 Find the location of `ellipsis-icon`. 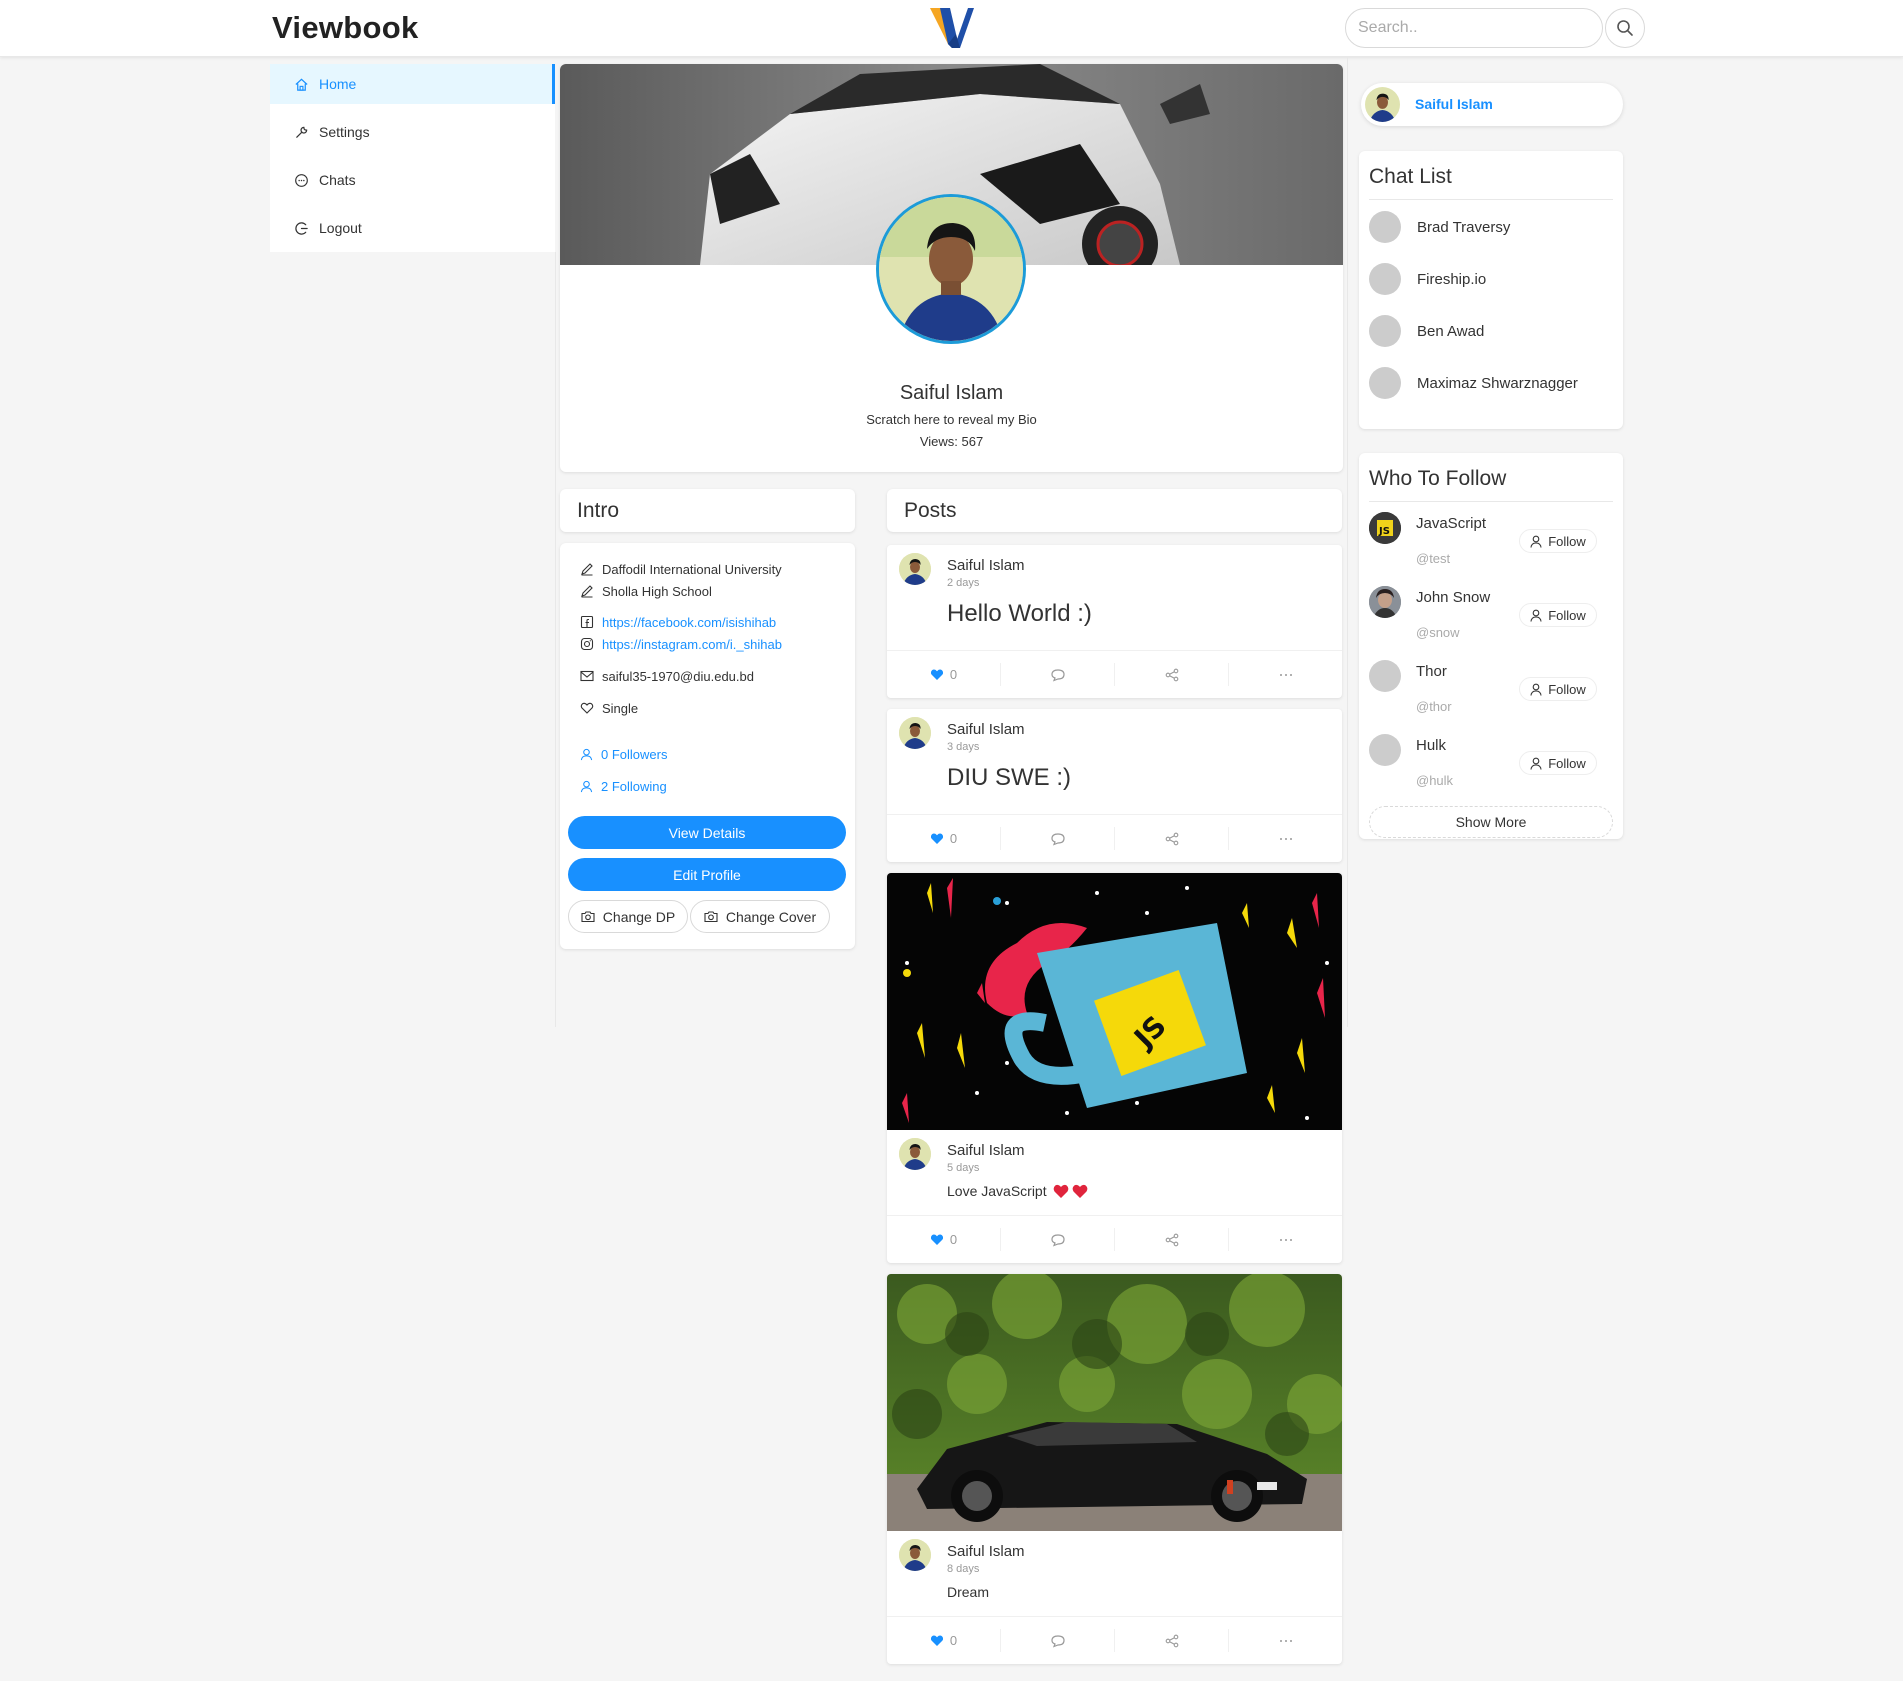

ellipsis-icon is located at coordinates (1285, 1640).